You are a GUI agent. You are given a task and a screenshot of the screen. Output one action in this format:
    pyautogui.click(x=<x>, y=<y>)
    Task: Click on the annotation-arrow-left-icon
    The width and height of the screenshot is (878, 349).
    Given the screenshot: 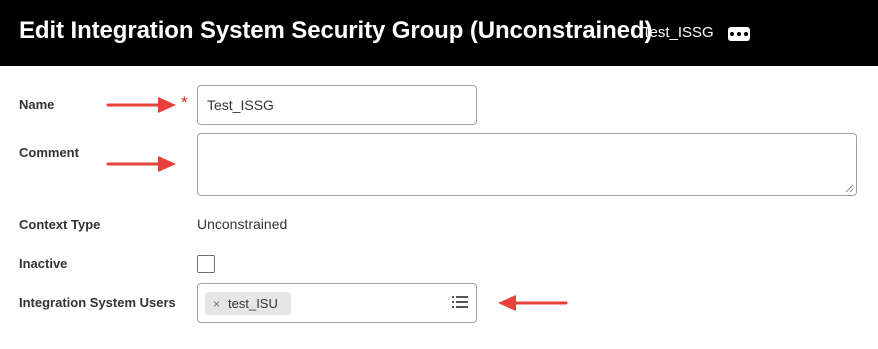 What is the action you would take?
    pyautogui.click(x=533, y=303)
    